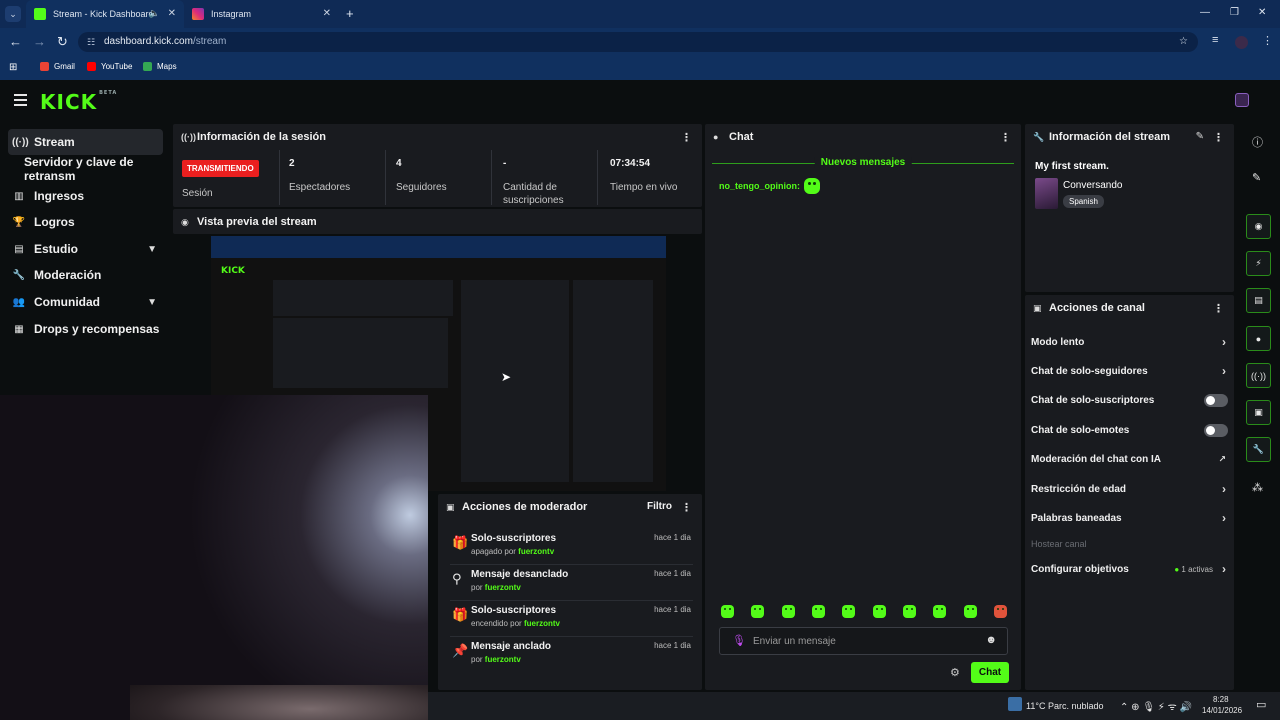  I want to click on chat-tool-button: ●, so click(1258, 338).